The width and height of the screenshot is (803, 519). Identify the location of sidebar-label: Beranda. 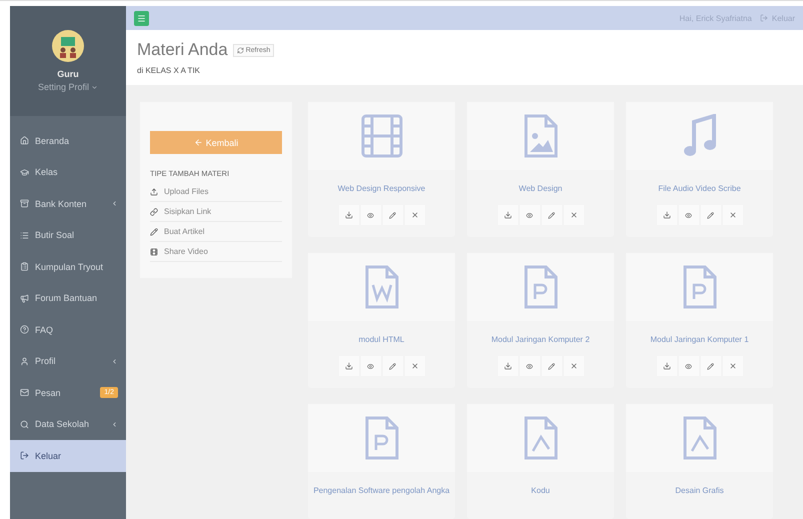
(52, 141).